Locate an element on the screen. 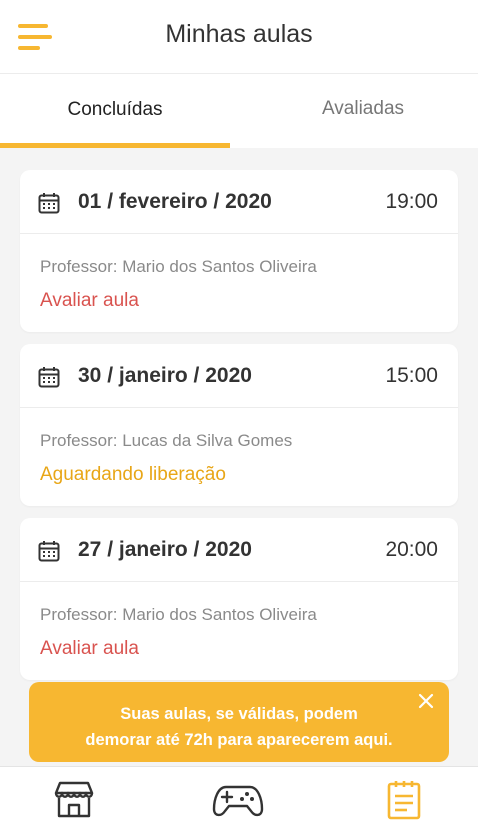  tab-concluidas: Concluídas is located at coordinates (115, 111).